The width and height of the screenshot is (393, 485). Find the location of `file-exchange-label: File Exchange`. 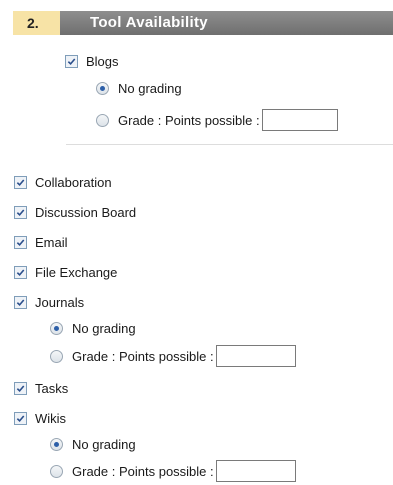

file-exchange-label: File Exchange is located at coordinates (76, 272).